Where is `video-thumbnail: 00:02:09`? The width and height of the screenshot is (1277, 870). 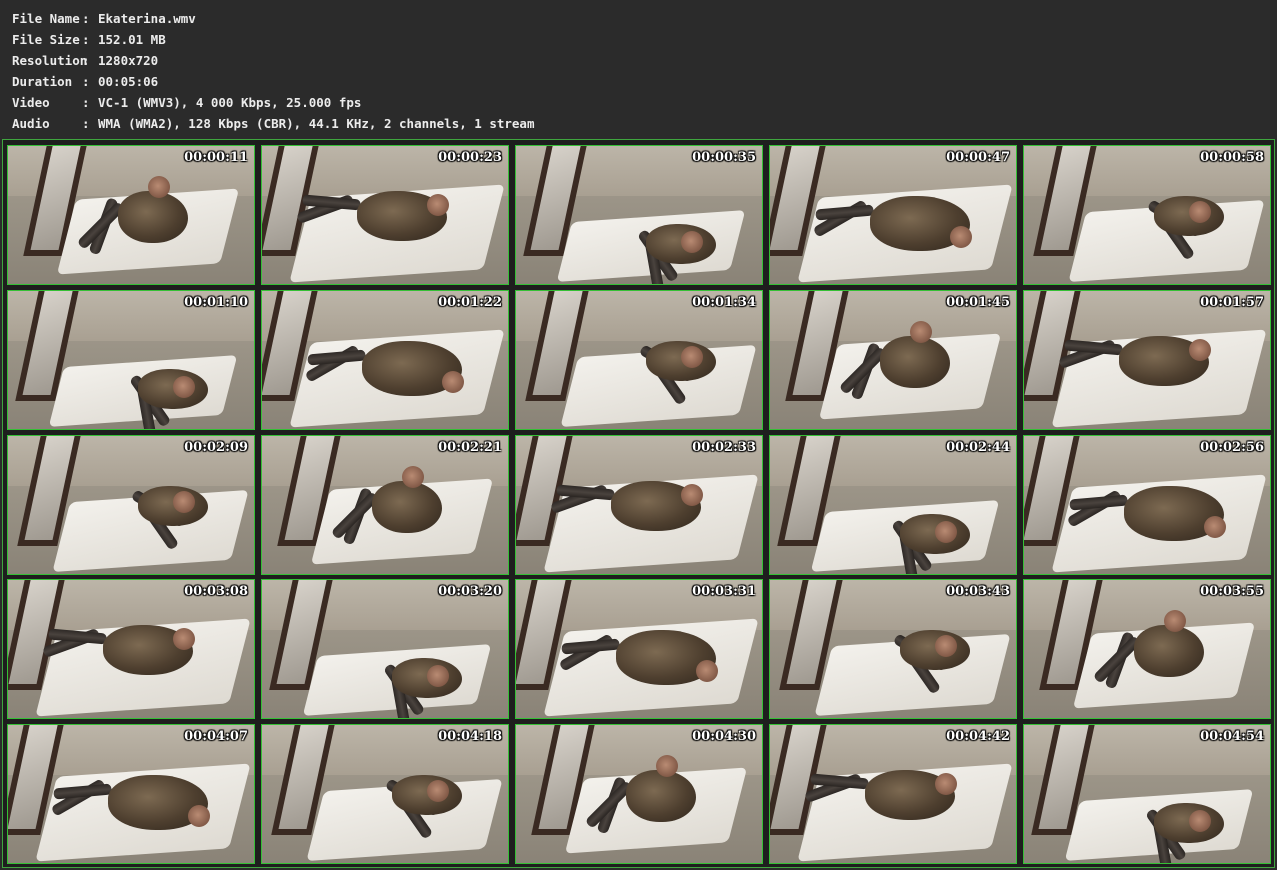
video-thumbnail: 00:02:09 is located at coordinates (131, 505).